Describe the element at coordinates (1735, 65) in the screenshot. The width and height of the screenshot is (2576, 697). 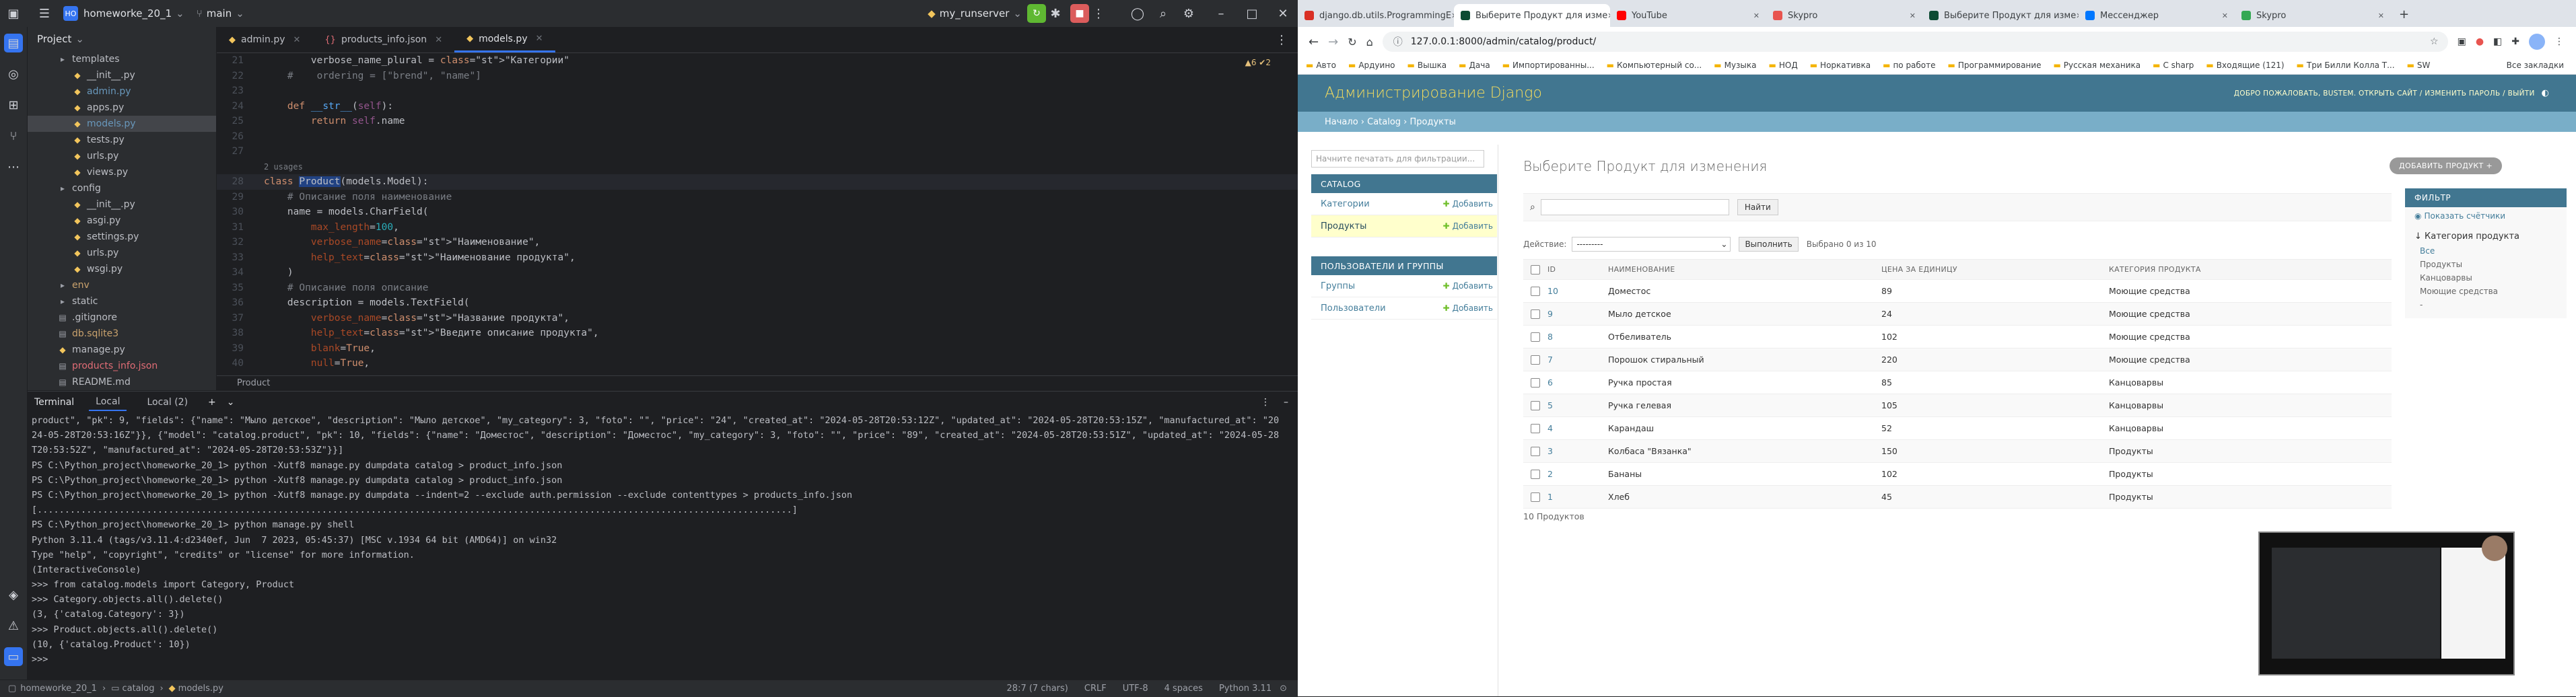
I see `bookmark-item: ▬ Музыка` at that location.